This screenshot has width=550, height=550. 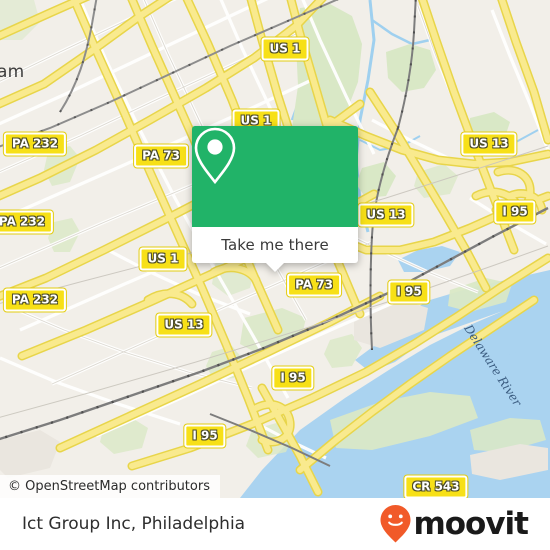 I want to click on city-label: ham, so click(x=12, y=72).